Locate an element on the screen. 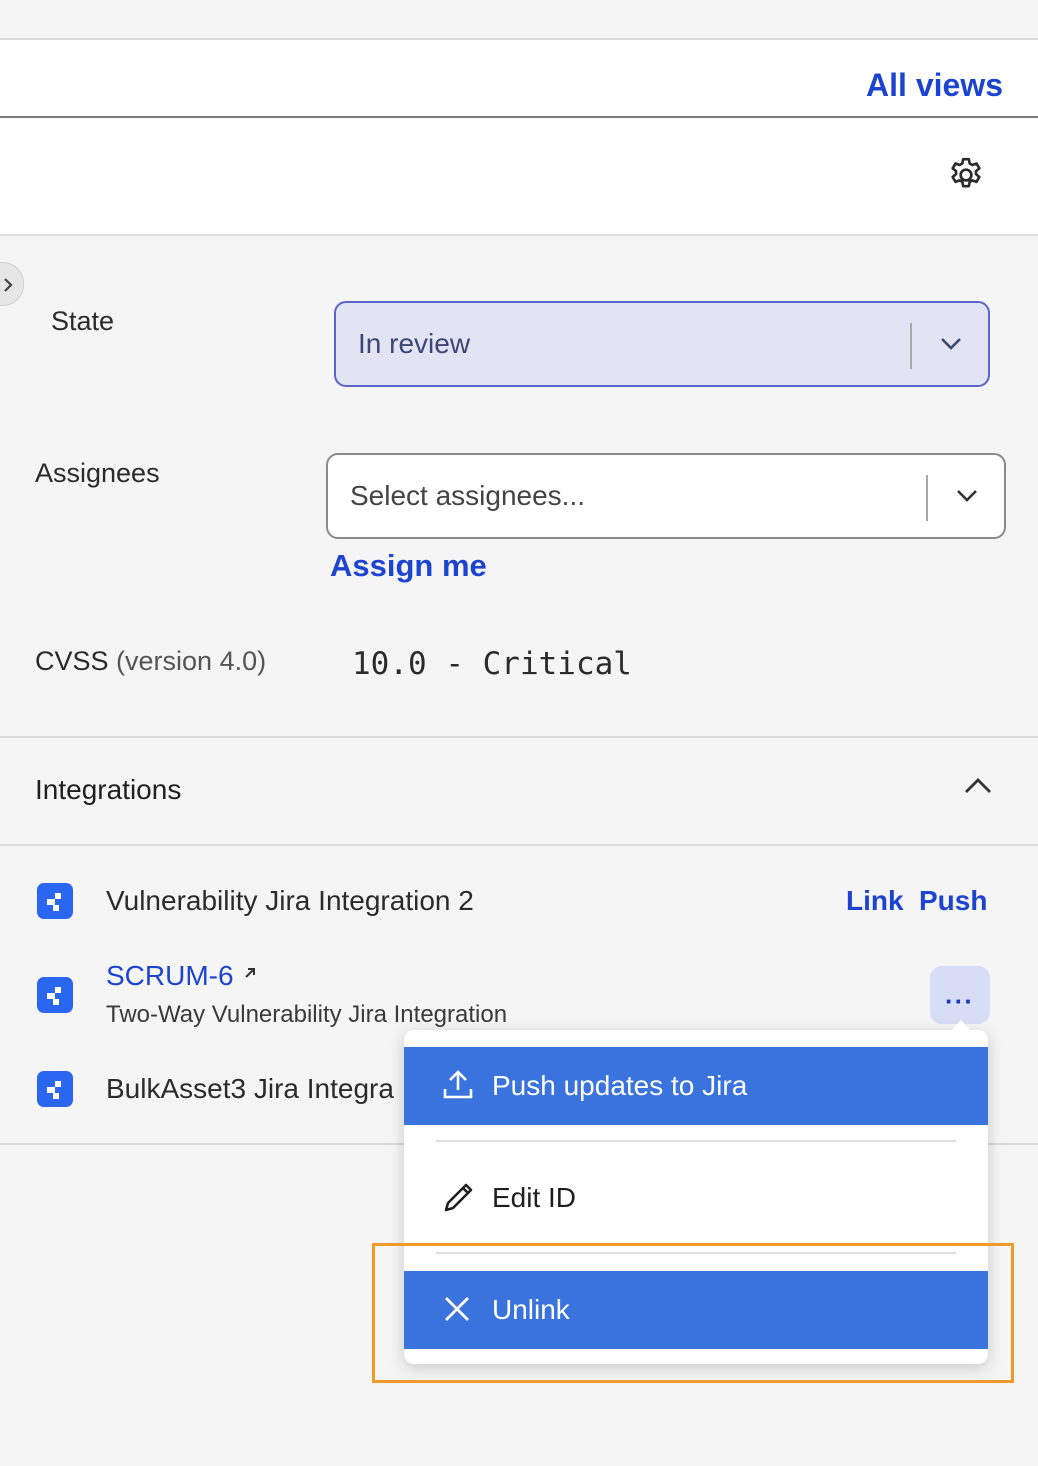 The height and width of the screenshot is (1466, 1038). all-views-link: All views is located at coordinates (934, 85).